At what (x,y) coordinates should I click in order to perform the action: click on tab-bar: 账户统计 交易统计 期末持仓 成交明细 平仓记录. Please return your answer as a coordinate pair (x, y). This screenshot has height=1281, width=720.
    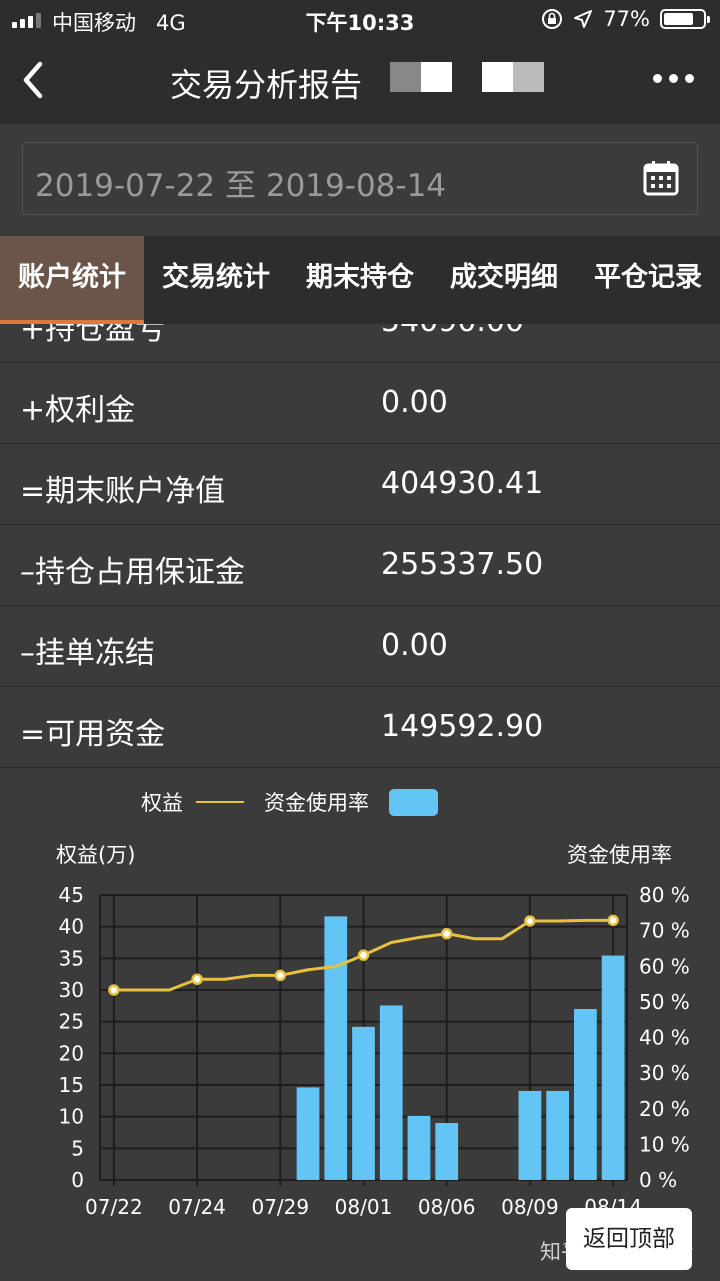
    Looking at the image, I should click on (360, 280).